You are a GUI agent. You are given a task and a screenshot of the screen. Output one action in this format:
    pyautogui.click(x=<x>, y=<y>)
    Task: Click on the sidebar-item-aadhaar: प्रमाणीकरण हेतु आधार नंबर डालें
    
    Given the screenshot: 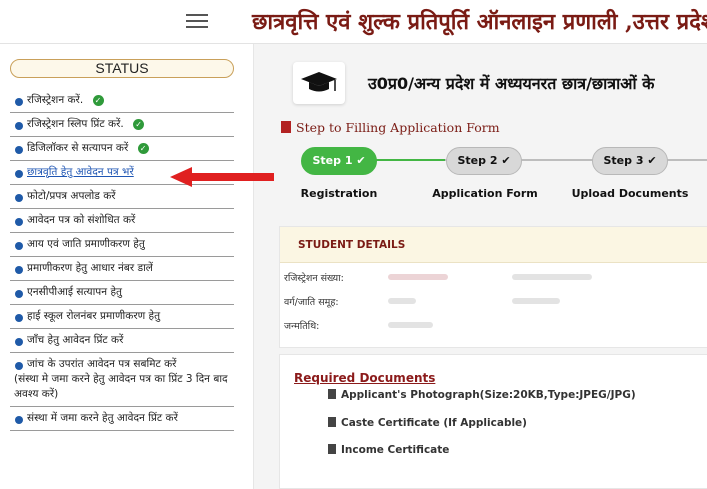 What is the action you would take?
    pyautogui.click(x=122, y=269)
    